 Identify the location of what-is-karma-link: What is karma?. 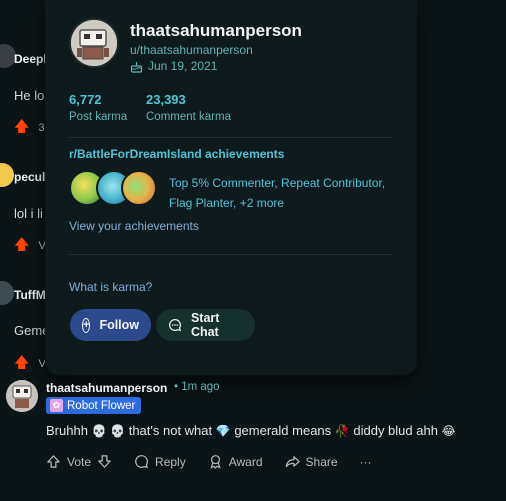
(110, 287).